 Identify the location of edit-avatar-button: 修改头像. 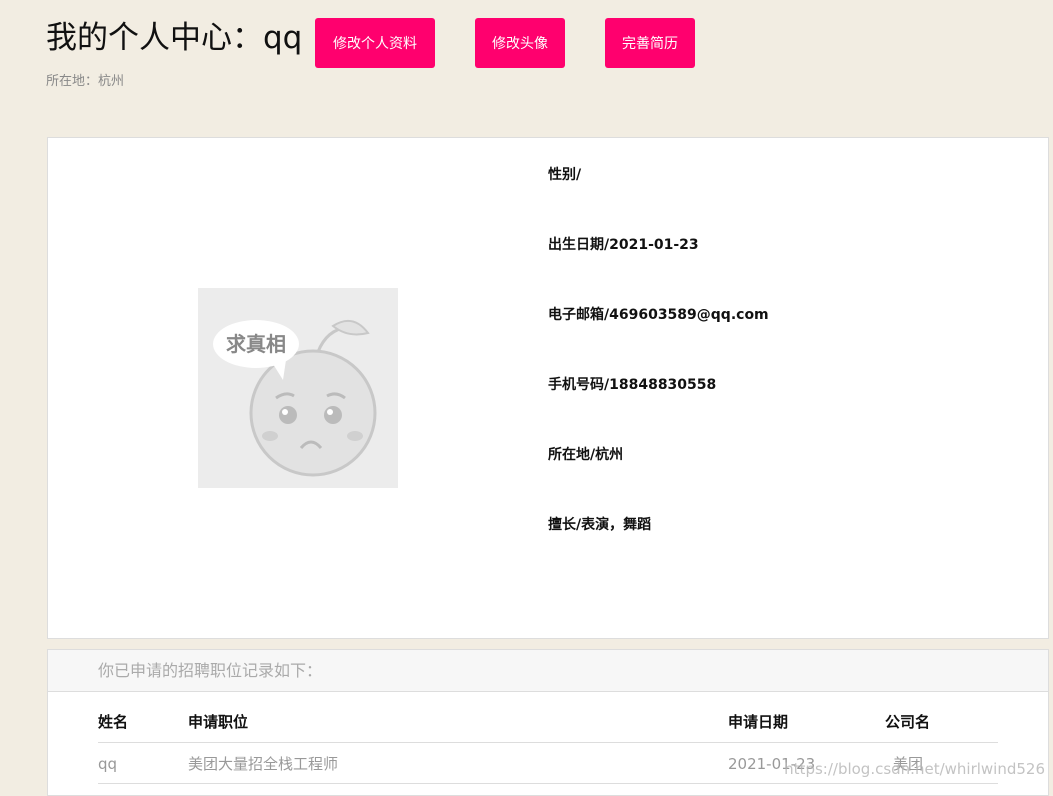
(520, 43).